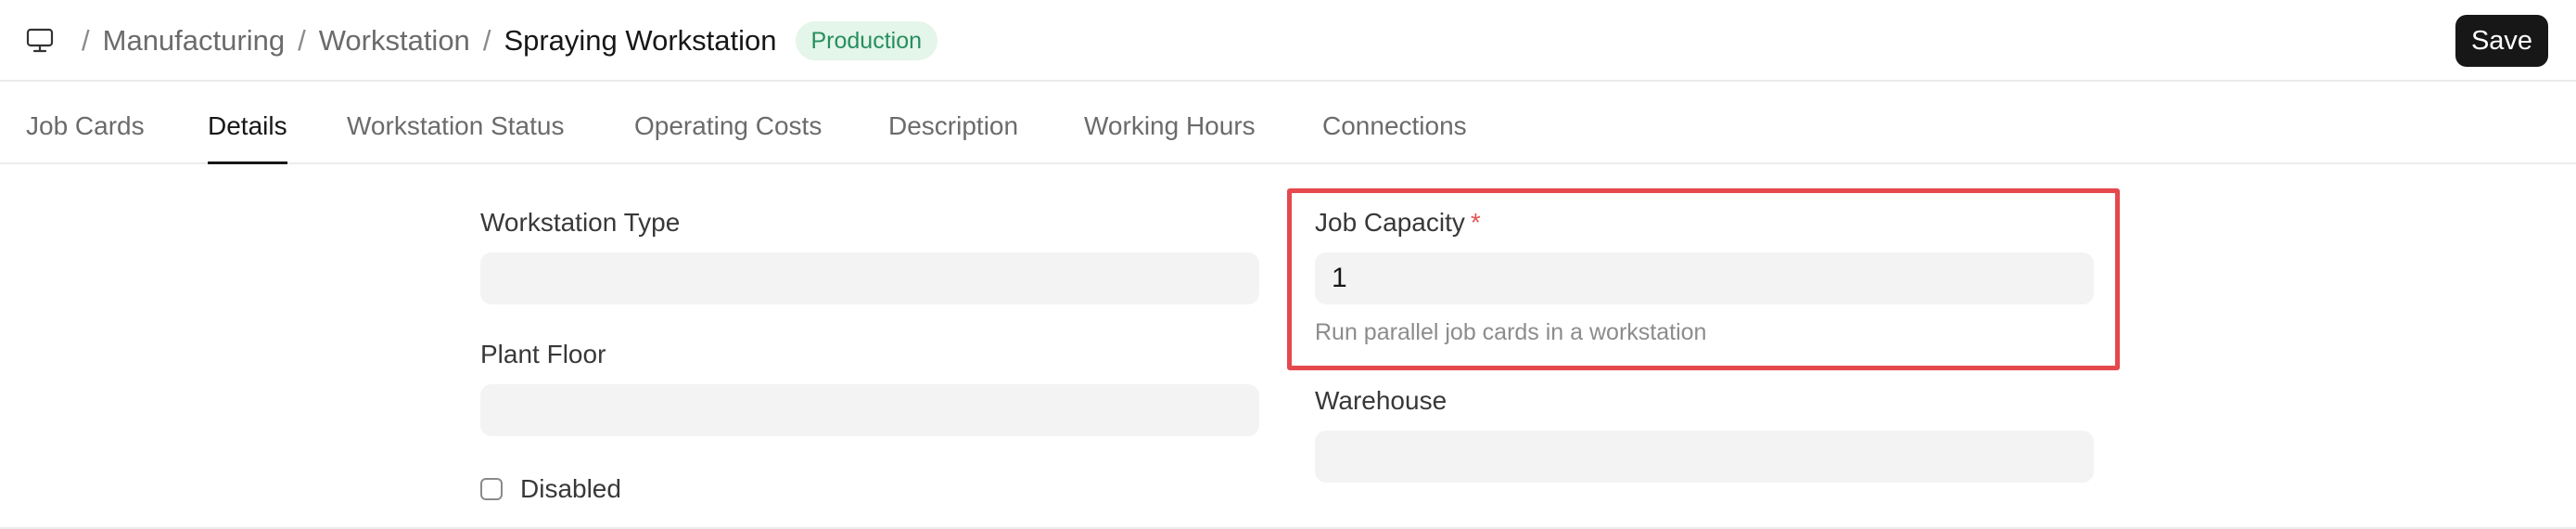 This screenshot has height=529, width=2576. What do you see at coordinates (1705, 457) in the screenshot?
I see `warehouse-field` at bounding box center [1705, 457].